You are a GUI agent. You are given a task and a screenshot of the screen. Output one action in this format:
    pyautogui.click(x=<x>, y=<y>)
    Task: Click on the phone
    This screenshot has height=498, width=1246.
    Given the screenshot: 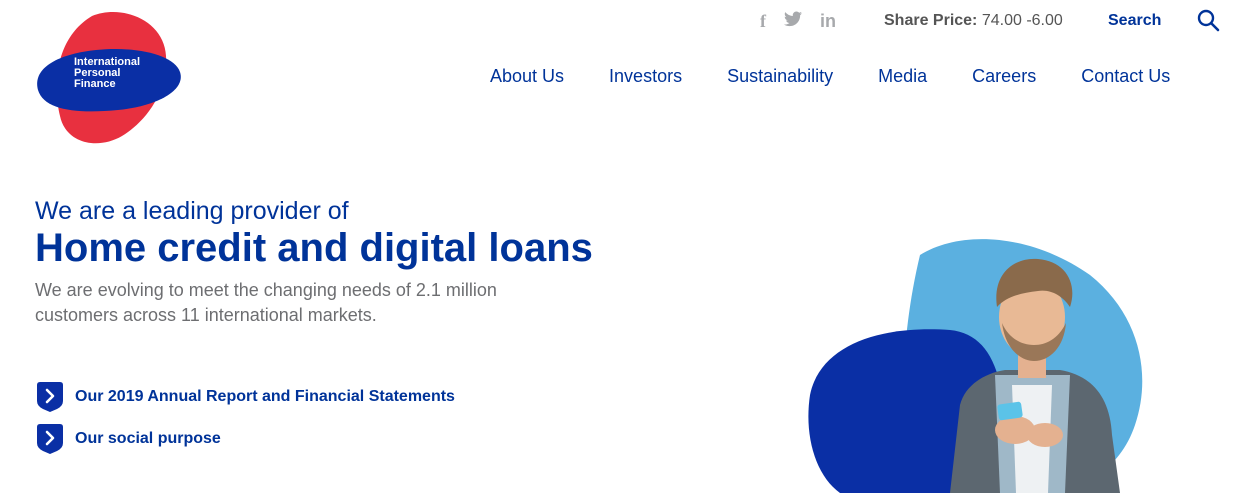 What is the action you would take?
    pyautogui.click(x=1010, y=411)
    